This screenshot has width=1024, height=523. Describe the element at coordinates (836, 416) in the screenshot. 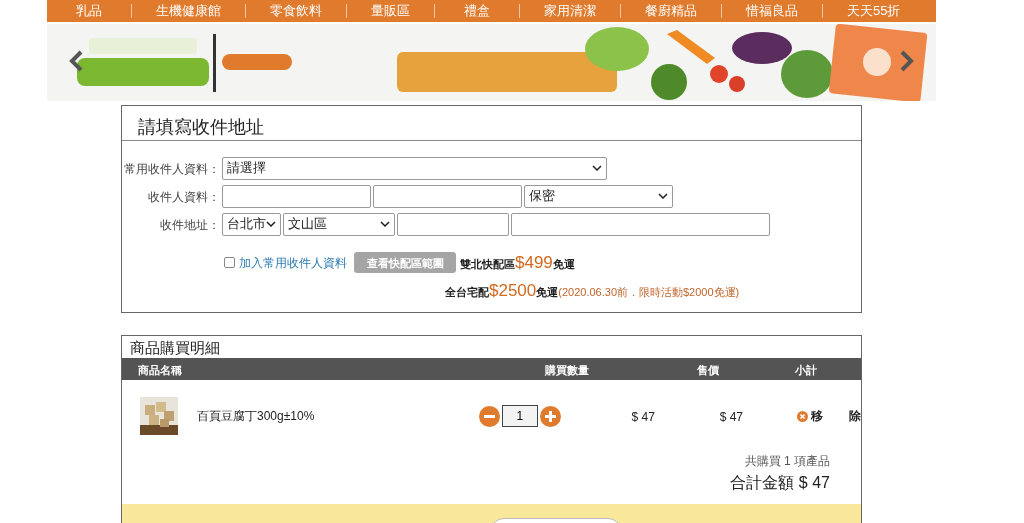

I see `remove-button: 移 除` at that location.